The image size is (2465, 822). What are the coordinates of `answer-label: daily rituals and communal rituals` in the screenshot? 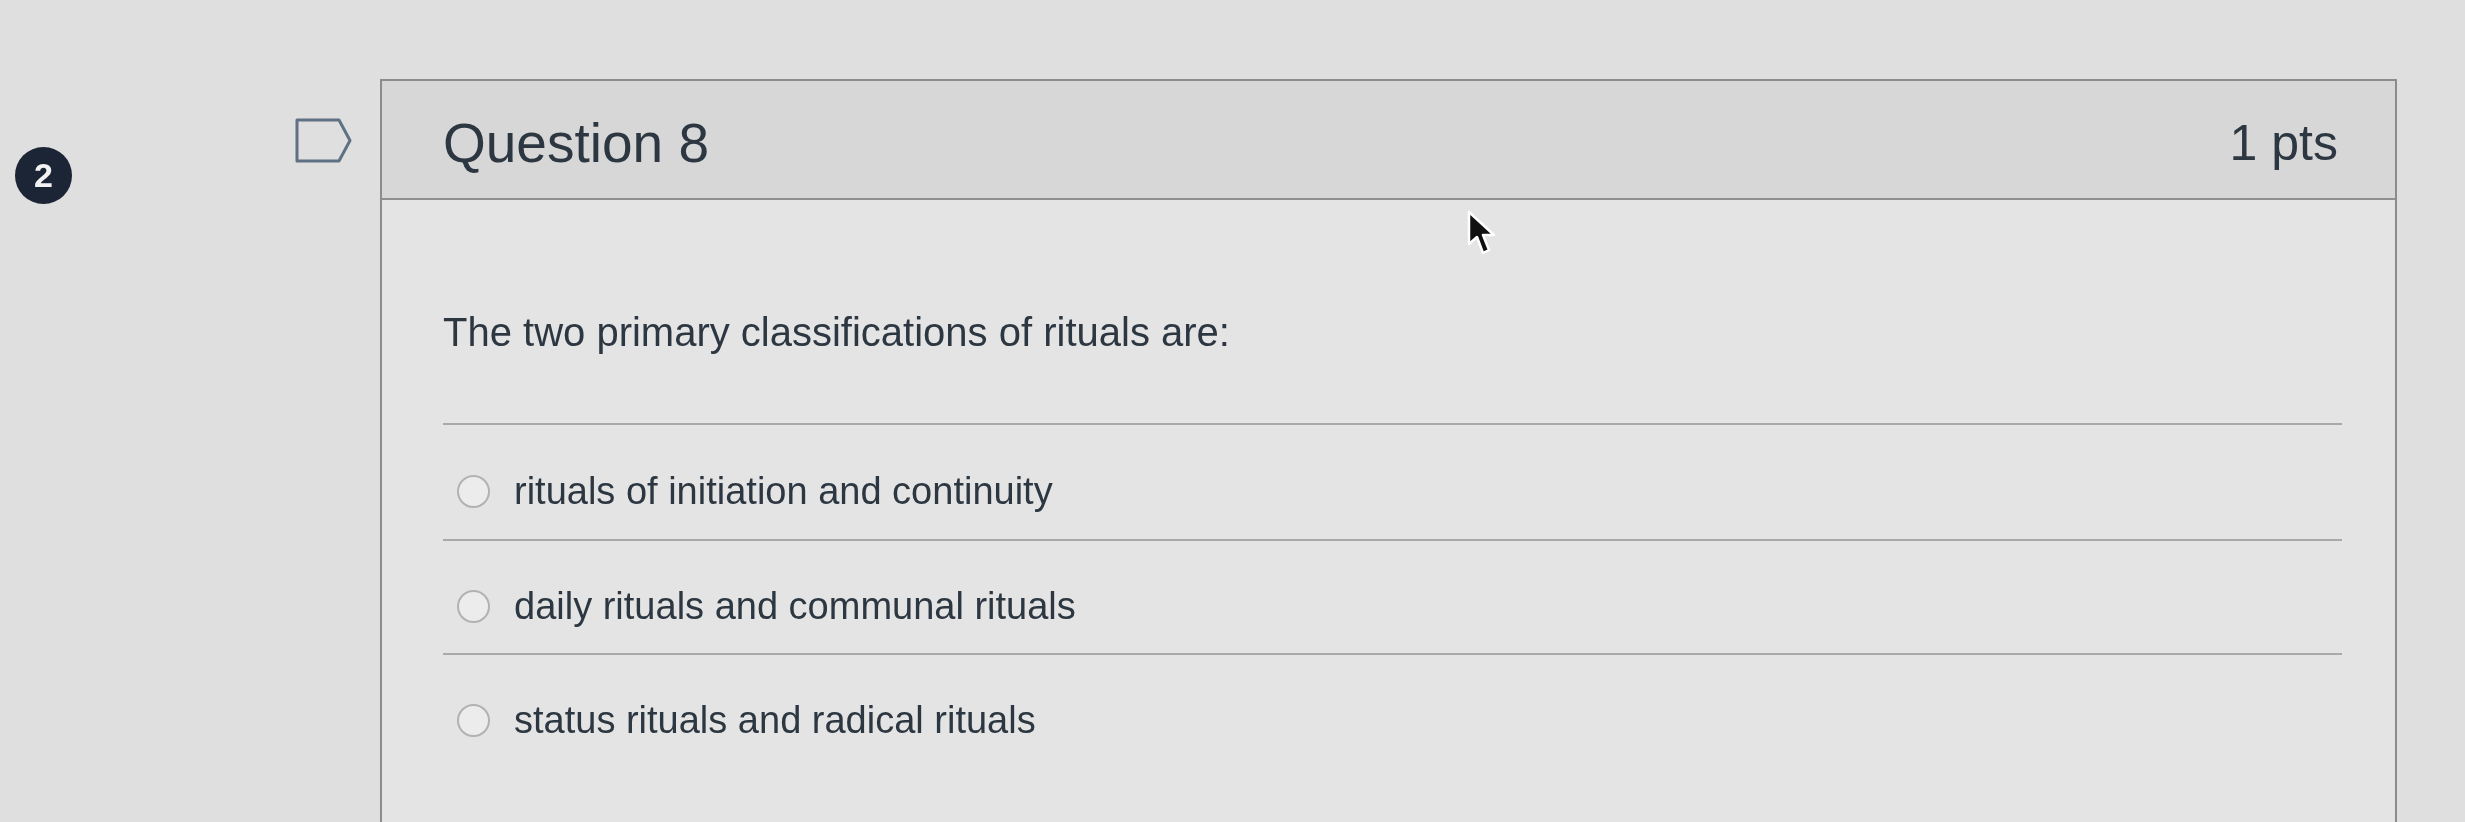 It's located at (795, 606).